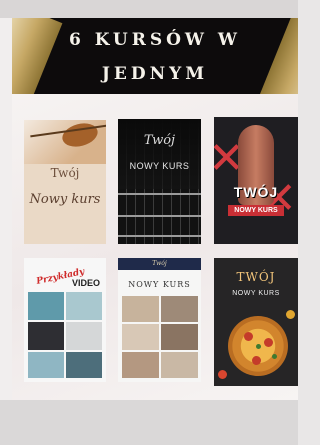 This screenshot has width=320, height=445. I want to click on course-card-video: Przykłady VIDEO, so click(65, 320).